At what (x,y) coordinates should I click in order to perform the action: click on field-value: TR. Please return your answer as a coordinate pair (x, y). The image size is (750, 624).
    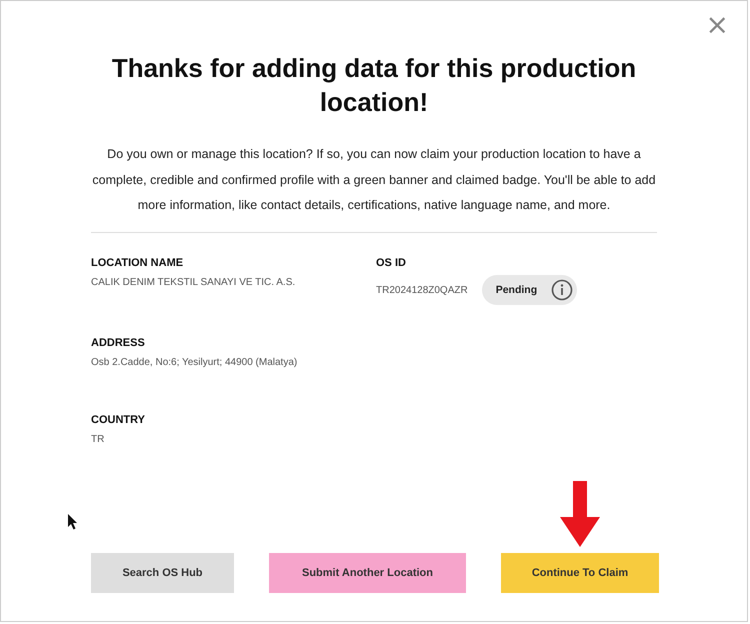
    Looking at the image, I should click on (97, 439).